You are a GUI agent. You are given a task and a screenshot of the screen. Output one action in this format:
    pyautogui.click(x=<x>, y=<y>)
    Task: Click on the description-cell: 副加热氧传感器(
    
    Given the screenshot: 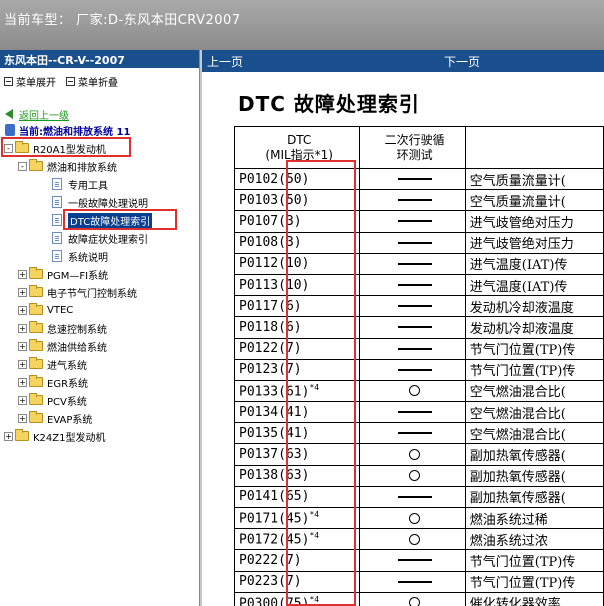 What is the action you would take?
    pyautogui.click(x=534, y=454)
    